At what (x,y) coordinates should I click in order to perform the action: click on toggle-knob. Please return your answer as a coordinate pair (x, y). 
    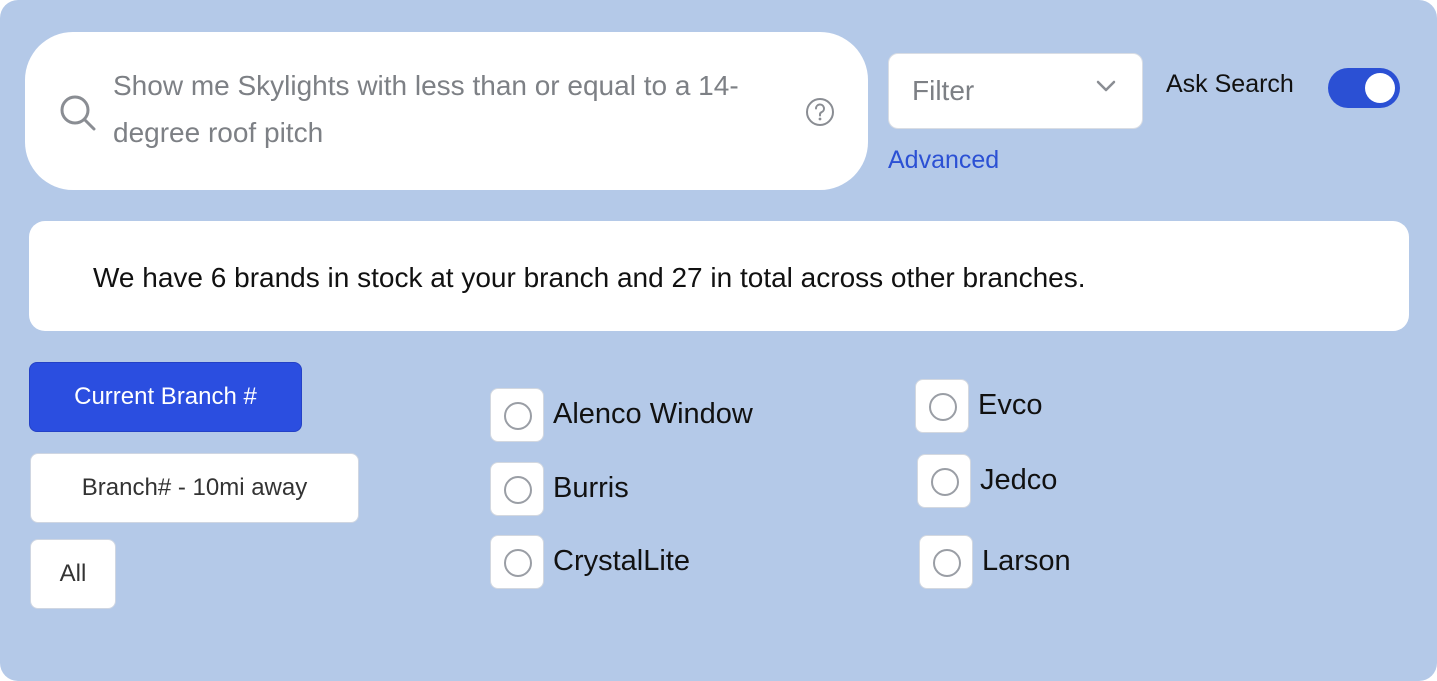
    Looking at the image, I should click on (1380, 88).